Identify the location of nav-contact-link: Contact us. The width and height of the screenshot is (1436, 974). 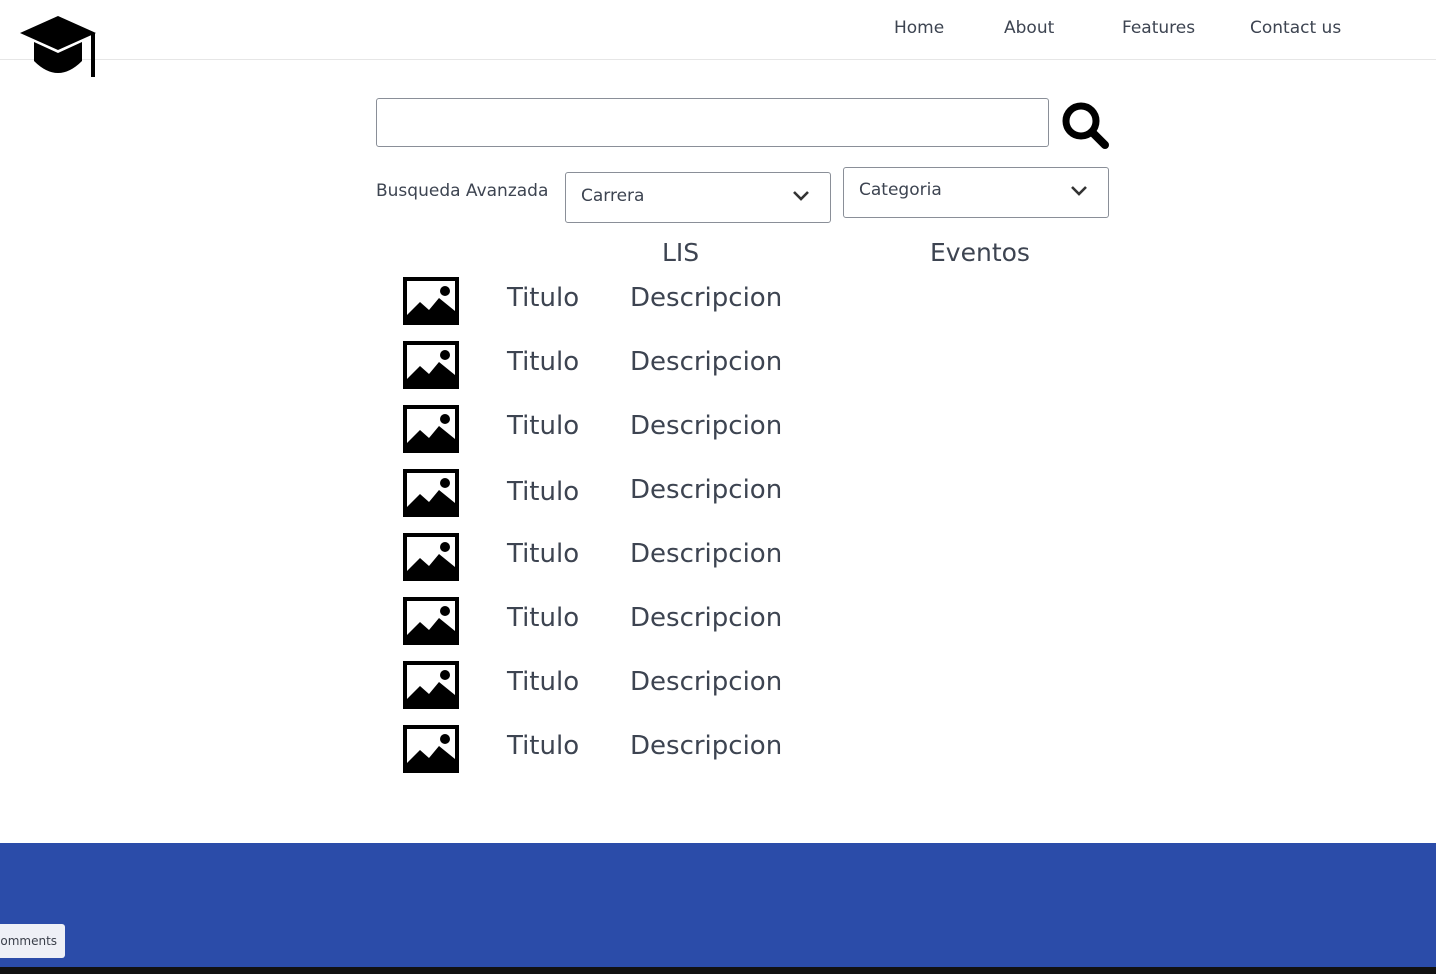
(1295, 28).